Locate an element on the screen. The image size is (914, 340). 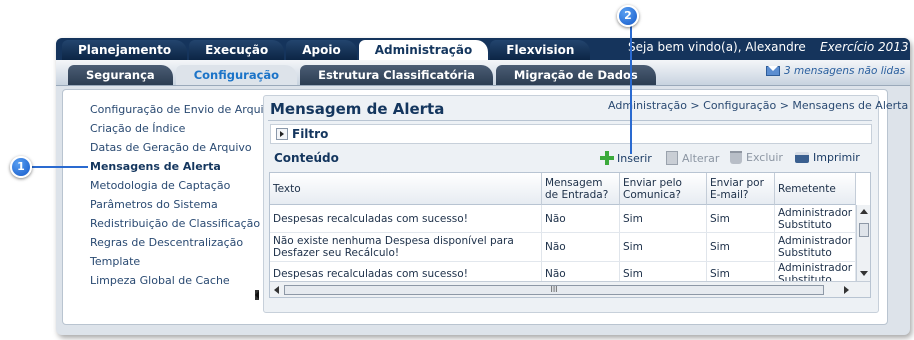
filter-bar is located at coordinates (571, 134).